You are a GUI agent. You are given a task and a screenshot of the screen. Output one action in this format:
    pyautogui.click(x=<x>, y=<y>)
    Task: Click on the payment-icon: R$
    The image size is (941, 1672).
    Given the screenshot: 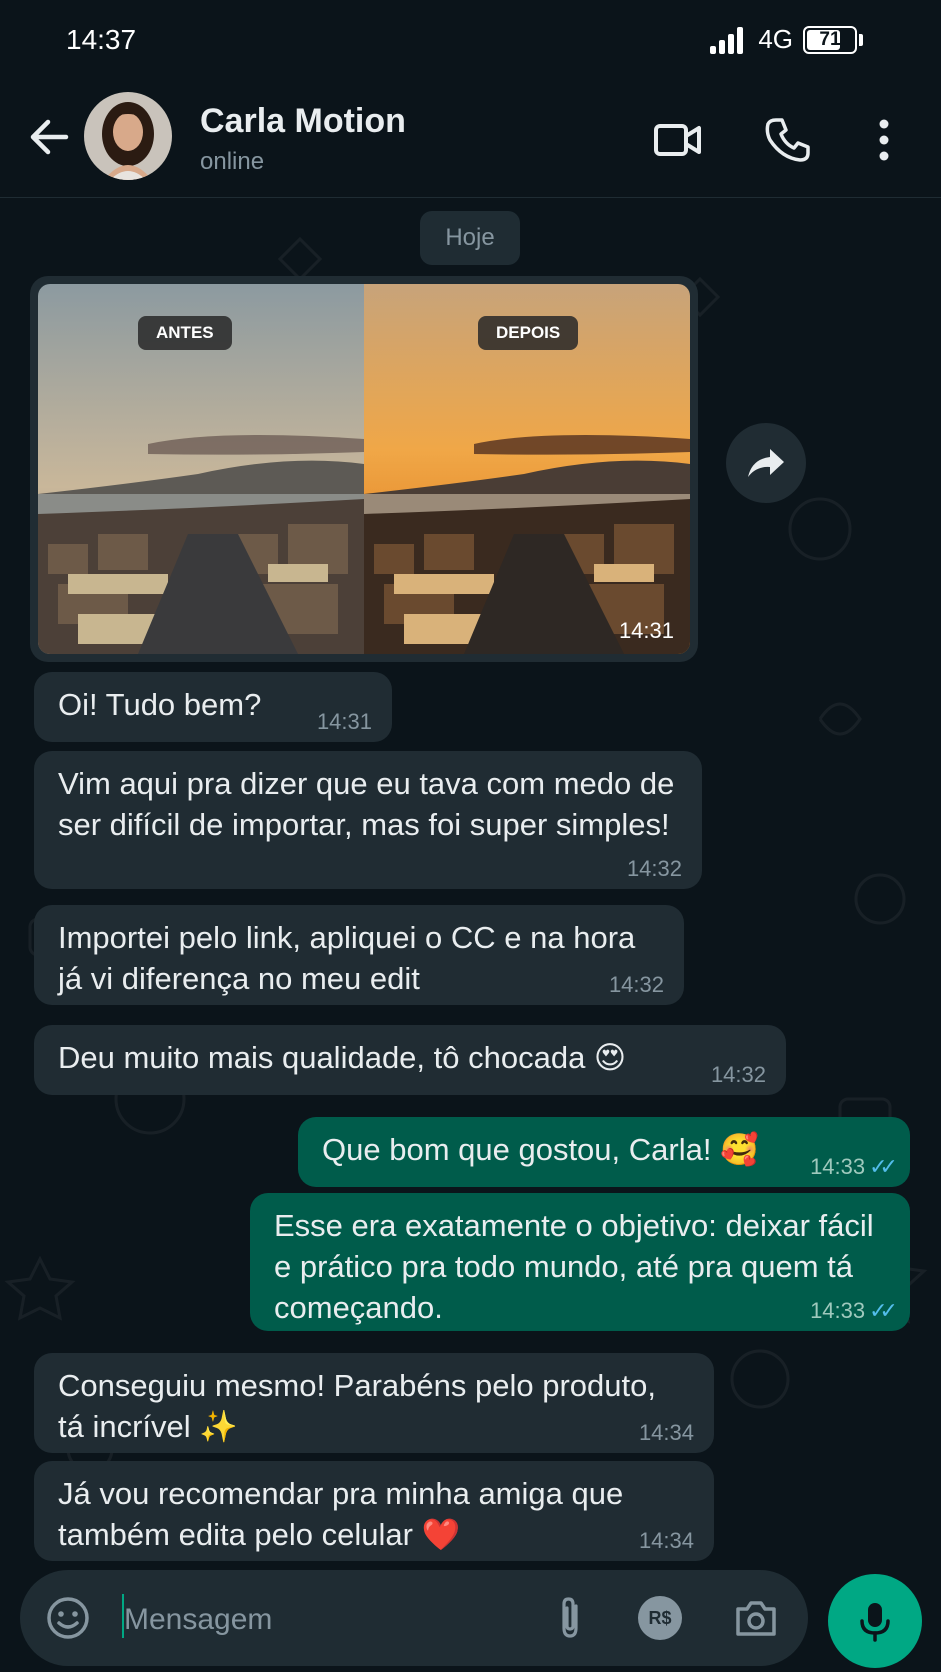 What is the action you would take?
    pyautogui.click(x=660, y=1618)
    